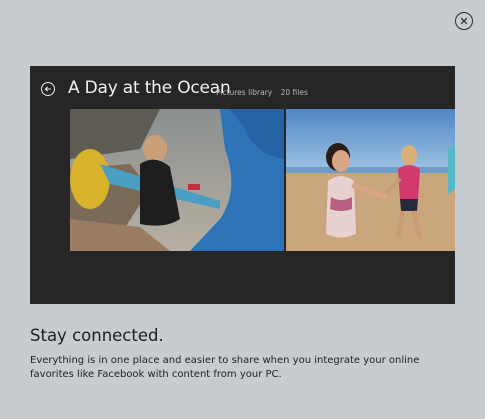  What do you see at coordinates (464, 21) in the screenshot?
I see `close-icon` at bounding box center [464, 21].